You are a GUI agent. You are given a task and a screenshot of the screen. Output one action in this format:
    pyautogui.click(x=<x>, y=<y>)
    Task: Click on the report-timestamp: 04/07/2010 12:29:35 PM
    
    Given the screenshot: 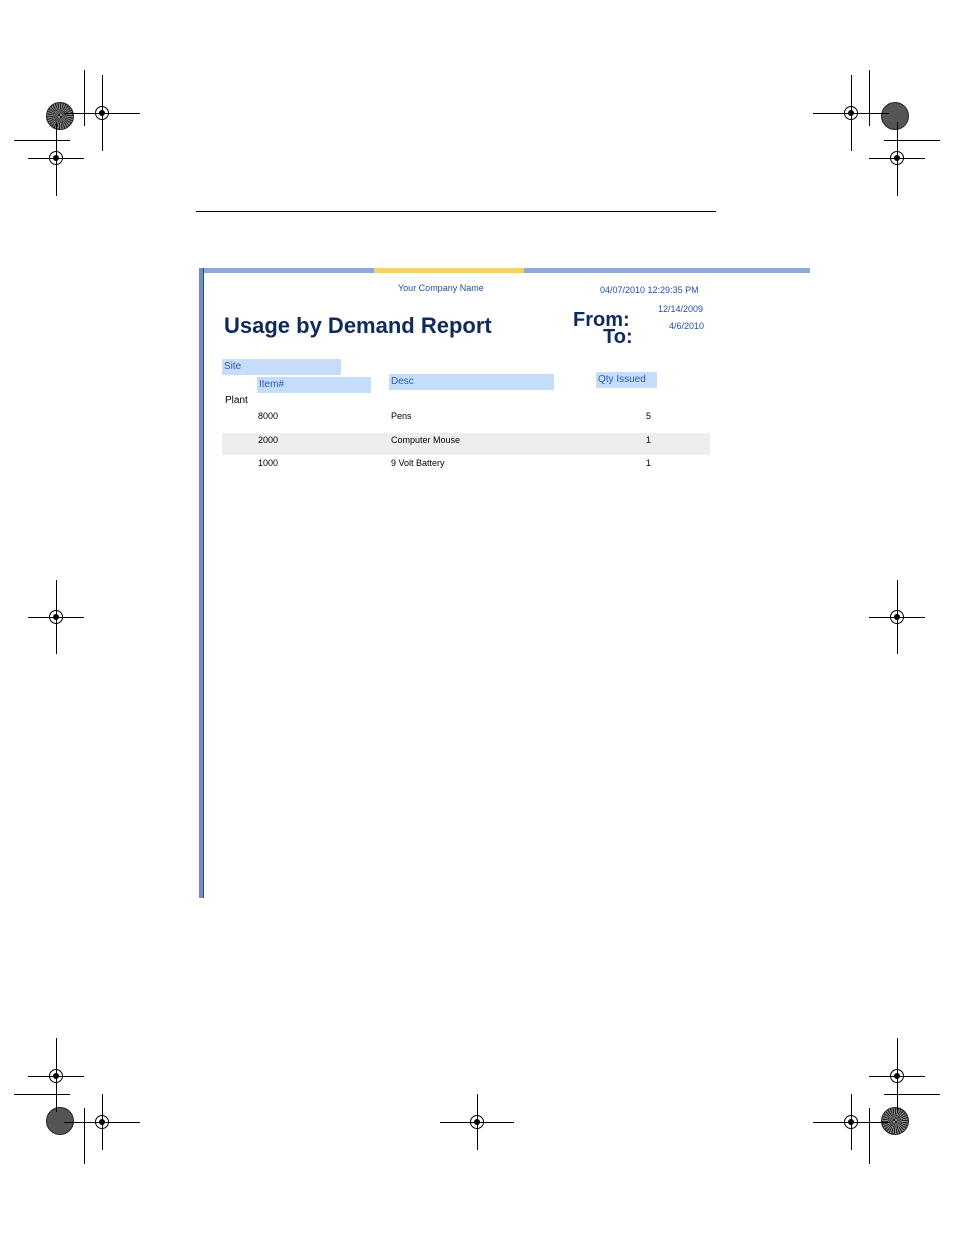 What is the action you would take?
    pyautogui.click(x=649, y=290)
    